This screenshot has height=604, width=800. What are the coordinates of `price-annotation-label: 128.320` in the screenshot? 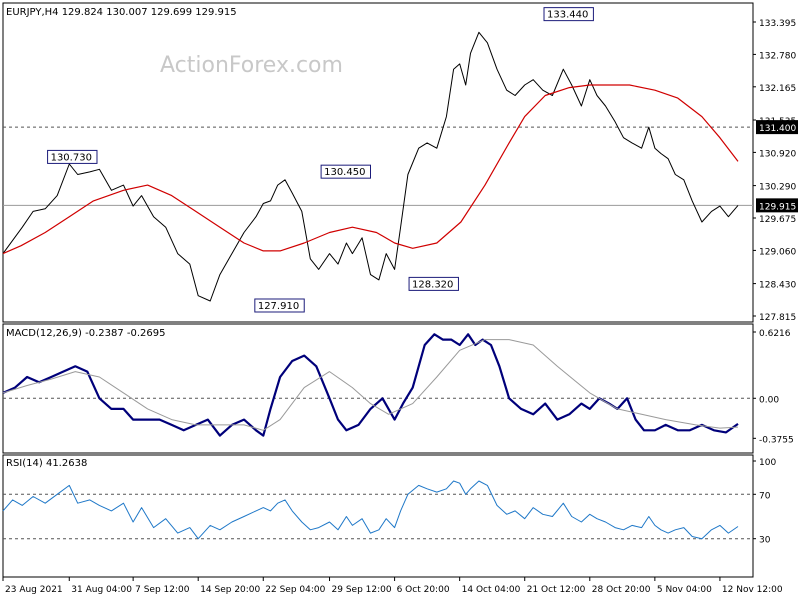 It's located at (432, 284).